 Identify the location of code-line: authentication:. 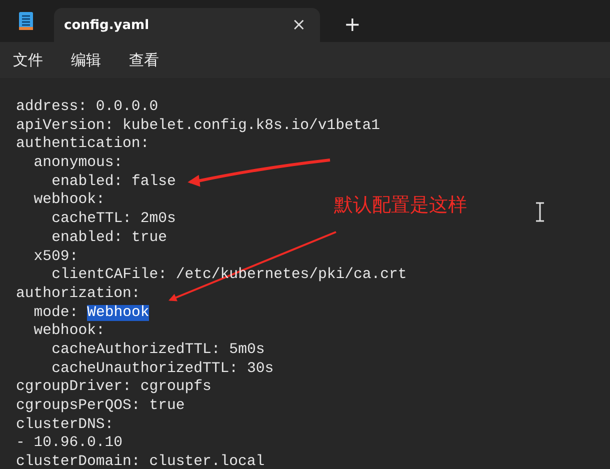
(83, 144).